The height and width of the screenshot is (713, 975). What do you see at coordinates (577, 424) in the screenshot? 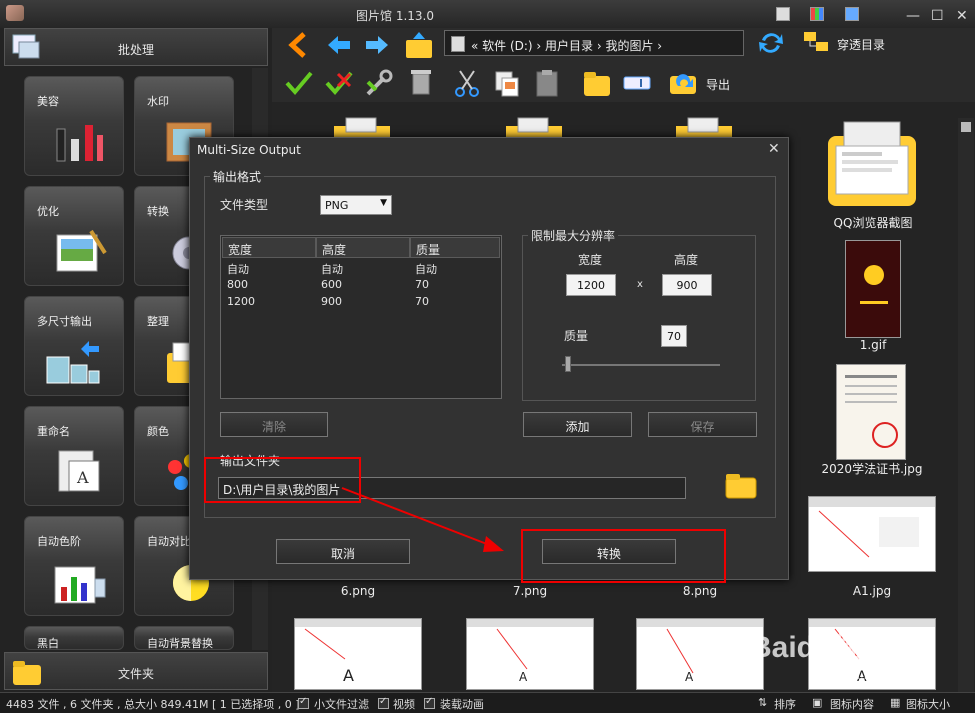
I see `add-button: 添加` at bounding box center [577, 424].